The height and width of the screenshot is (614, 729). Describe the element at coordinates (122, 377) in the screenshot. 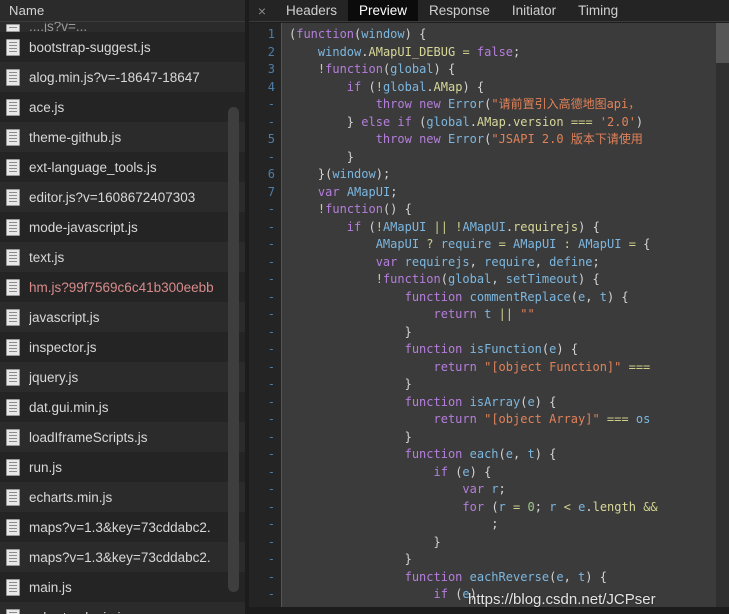

I see `request-list-item: jquery.js` at that location.